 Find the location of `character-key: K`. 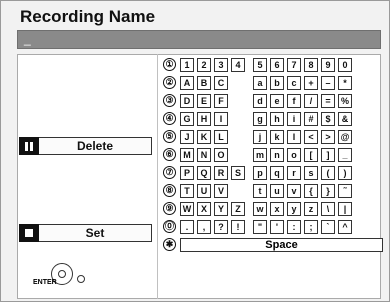

character-key: K is located at coordinates (204, 137).